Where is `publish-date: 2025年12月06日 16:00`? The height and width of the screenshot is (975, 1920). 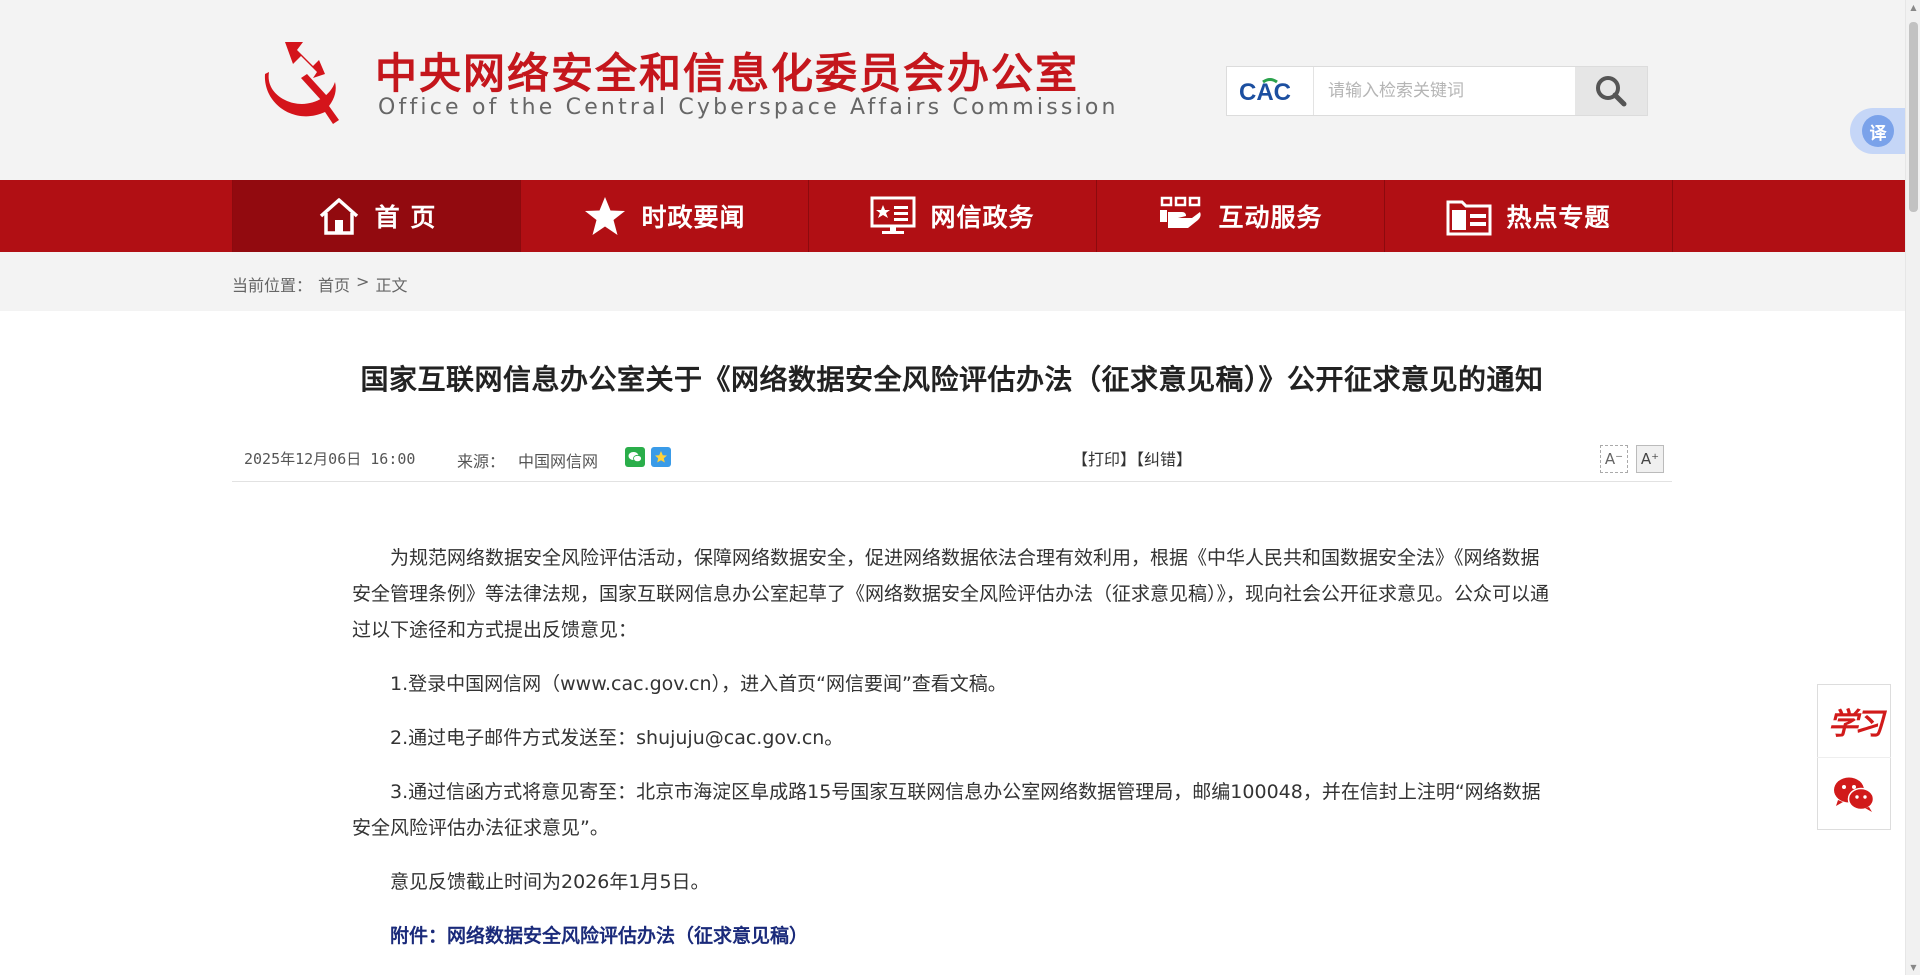
publish-date: 2025年12月06日 16:00 is located at coordinates (330, 459).